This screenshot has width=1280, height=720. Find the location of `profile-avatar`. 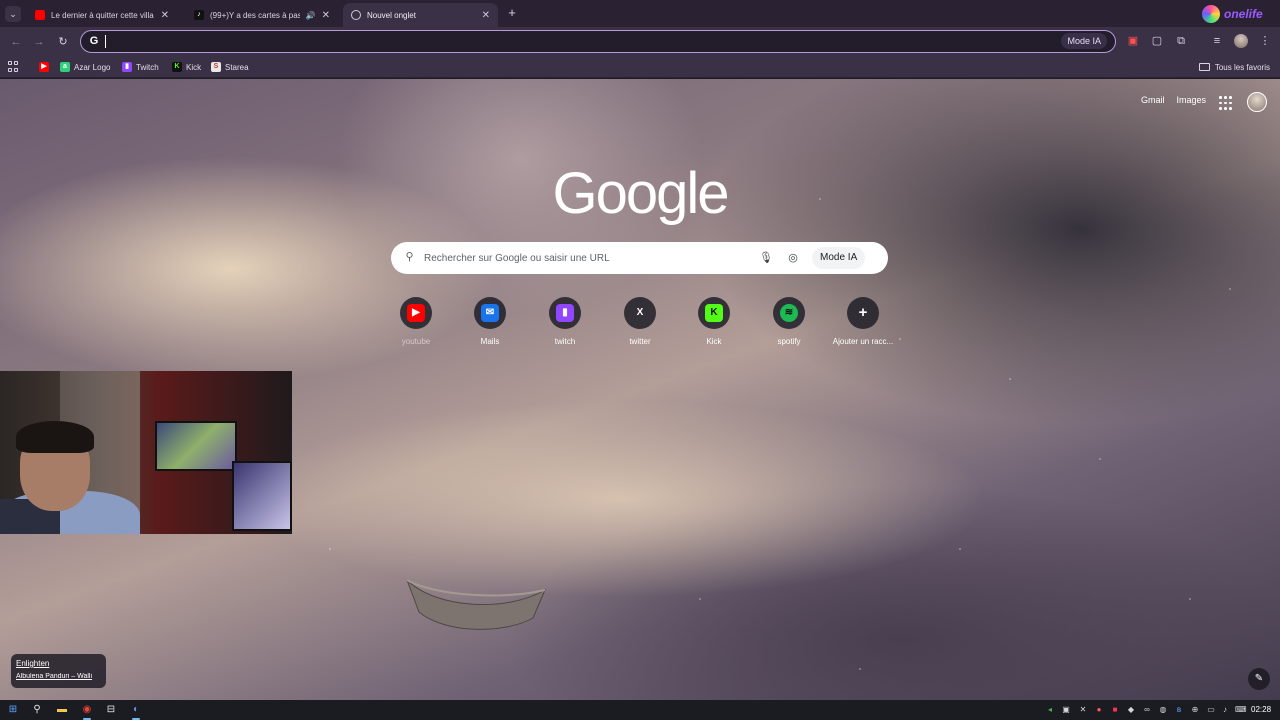

profile-avatar is located at coordinates (1241, 41).